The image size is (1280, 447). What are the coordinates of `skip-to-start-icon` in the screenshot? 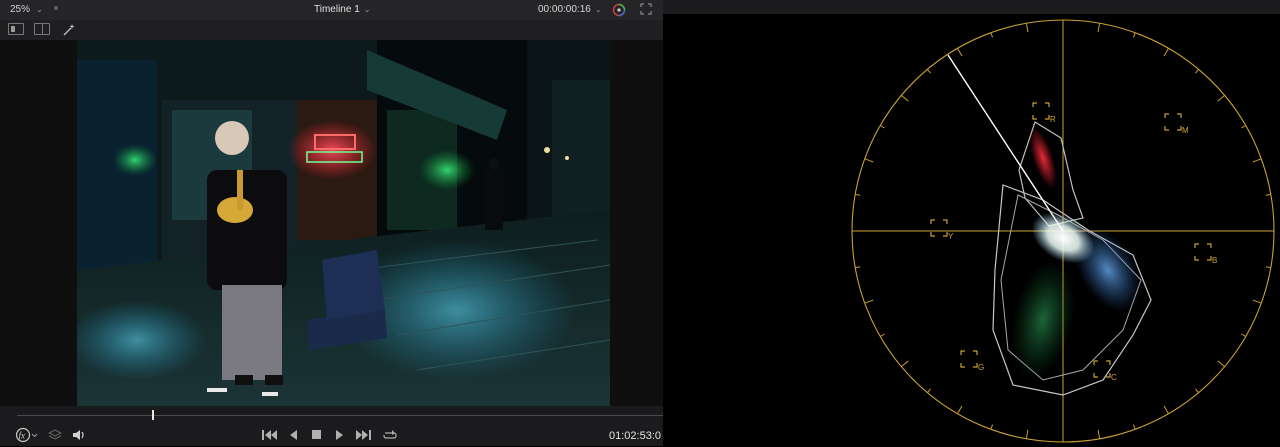 It's located at (270, 437).